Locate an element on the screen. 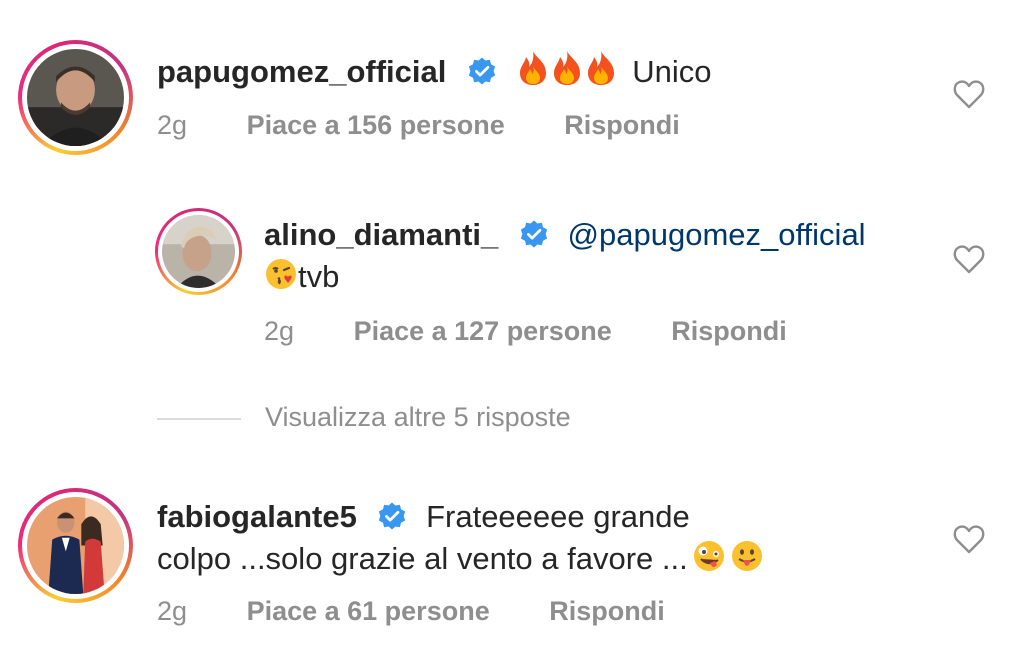 The image size is (1024, 656). comment-text: Unico is located at coordinates (672, 71).